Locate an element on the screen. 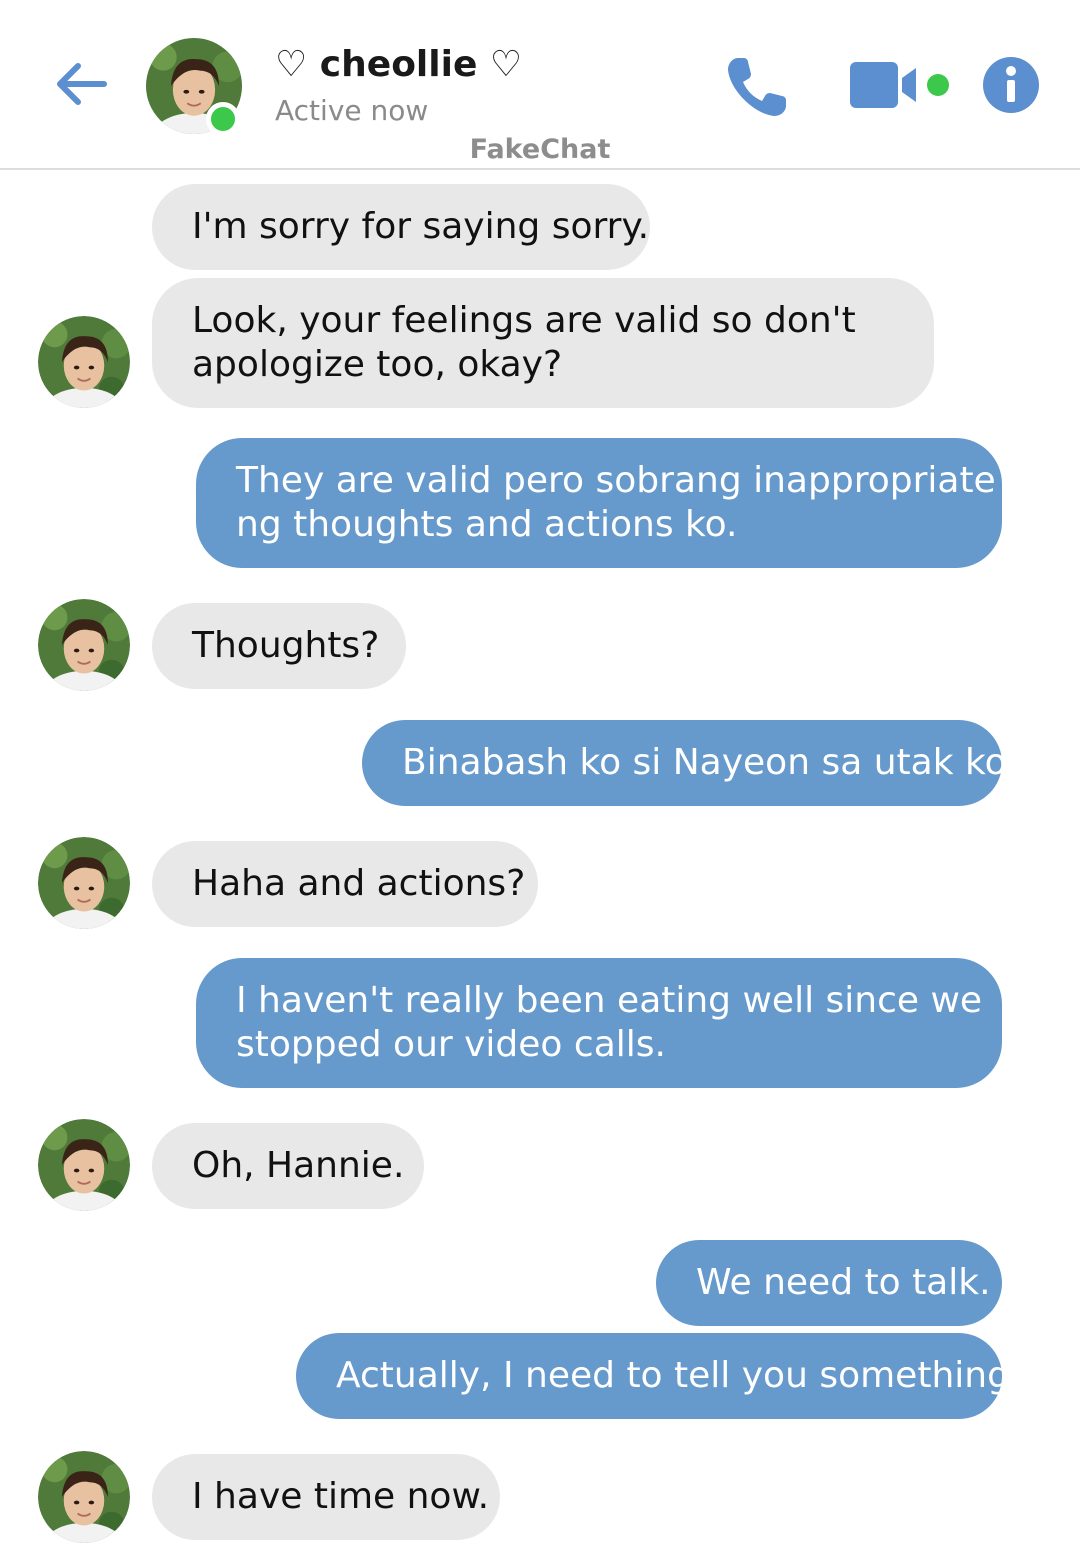 The width and height of the screenshot is (1080, 1549). active-status: Active now is located at coordinates (352, 110).